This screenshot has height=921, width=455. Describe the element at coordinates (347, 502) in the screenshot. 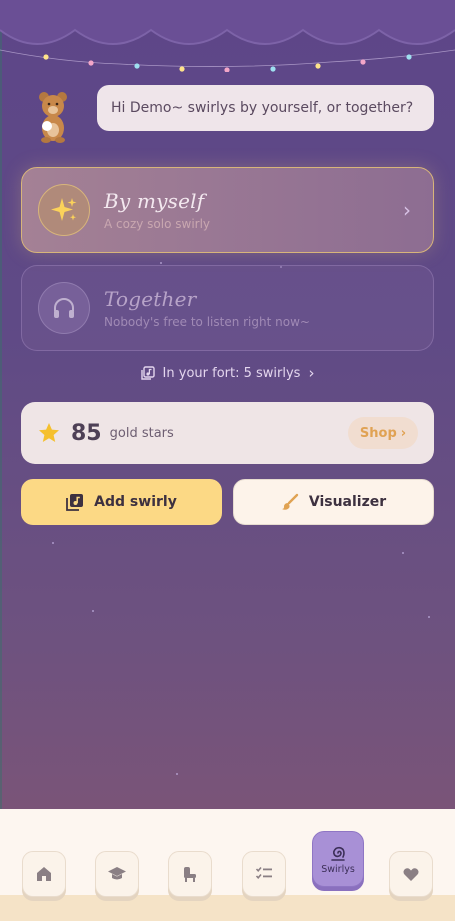

I see `visualizer-label: Visualizer` at that location.